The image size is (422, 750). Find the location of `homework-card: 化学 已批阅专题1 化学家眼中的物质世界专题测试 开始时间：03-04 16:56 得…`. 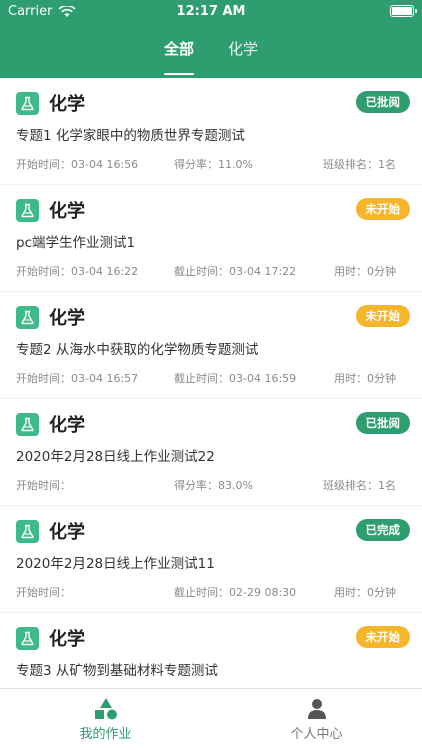

homework-card: 化学 已批阅专题1 化学家眼中的物质世界专题测试 开始时间：03-04 16:56 得… is located at coordinates (211, 131).